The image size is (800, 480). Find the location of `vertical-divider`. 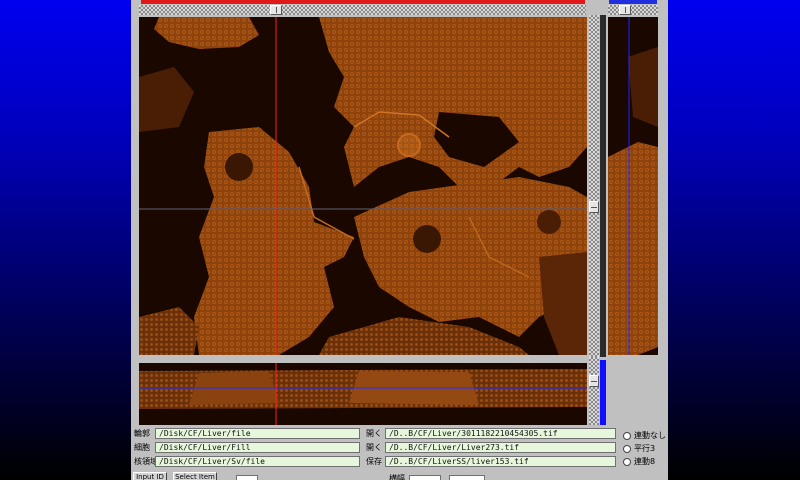

vertical-divider is located at coordinates (603, 186).